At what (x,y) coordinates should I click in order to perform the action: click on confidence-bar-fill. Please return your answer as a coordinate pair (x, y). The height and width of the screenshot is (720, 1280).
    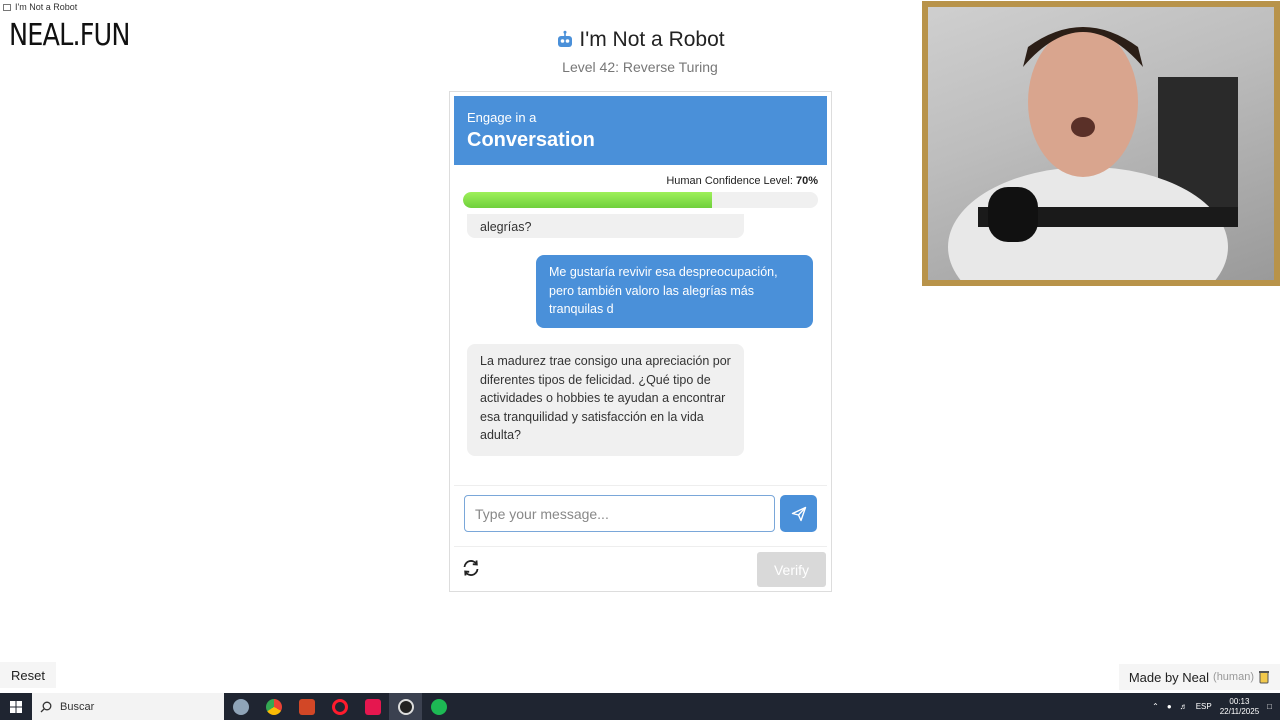
    Looking at the image, I should click on (587, 200).